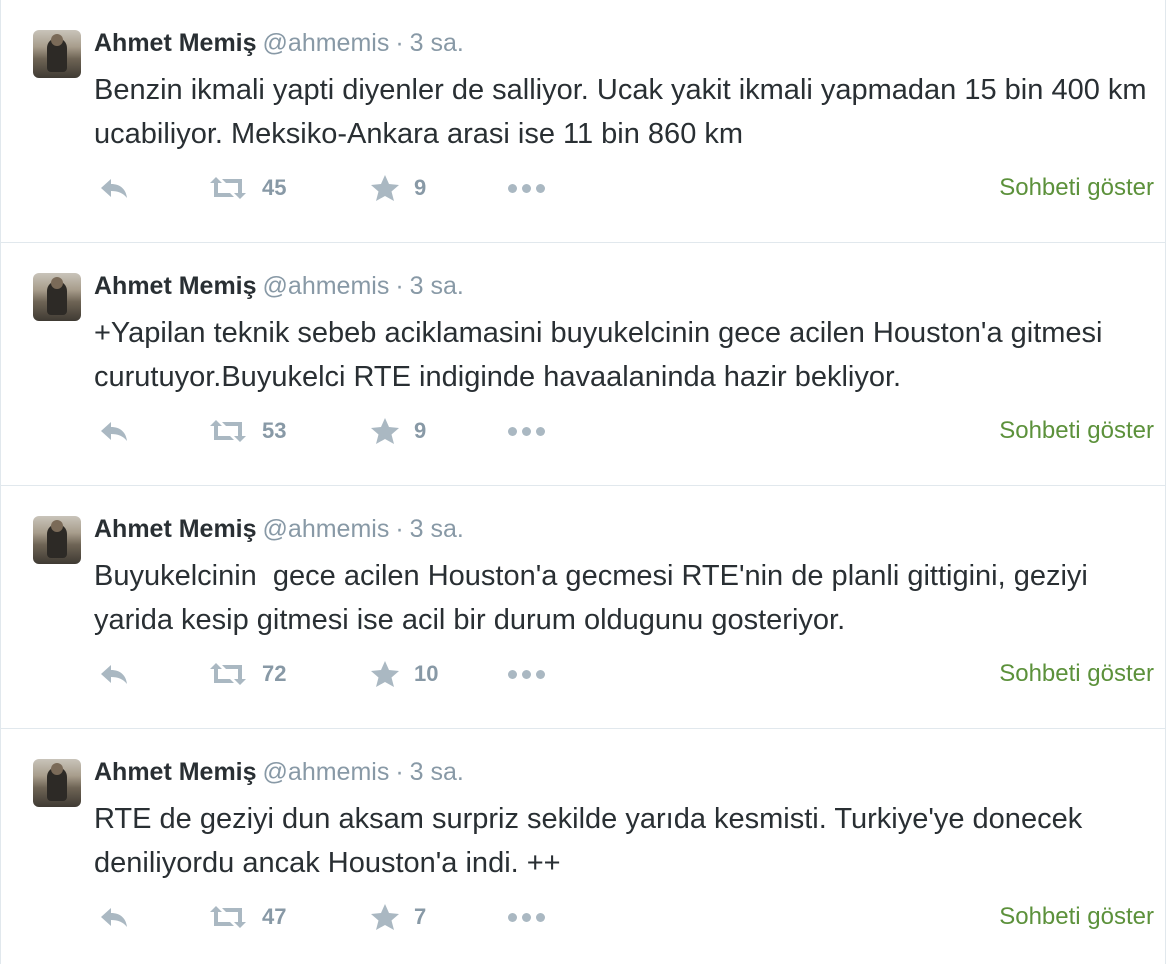 This screenshot has height=972, width=1166. I want to click on retweet-count: 45, so click(274, 187).